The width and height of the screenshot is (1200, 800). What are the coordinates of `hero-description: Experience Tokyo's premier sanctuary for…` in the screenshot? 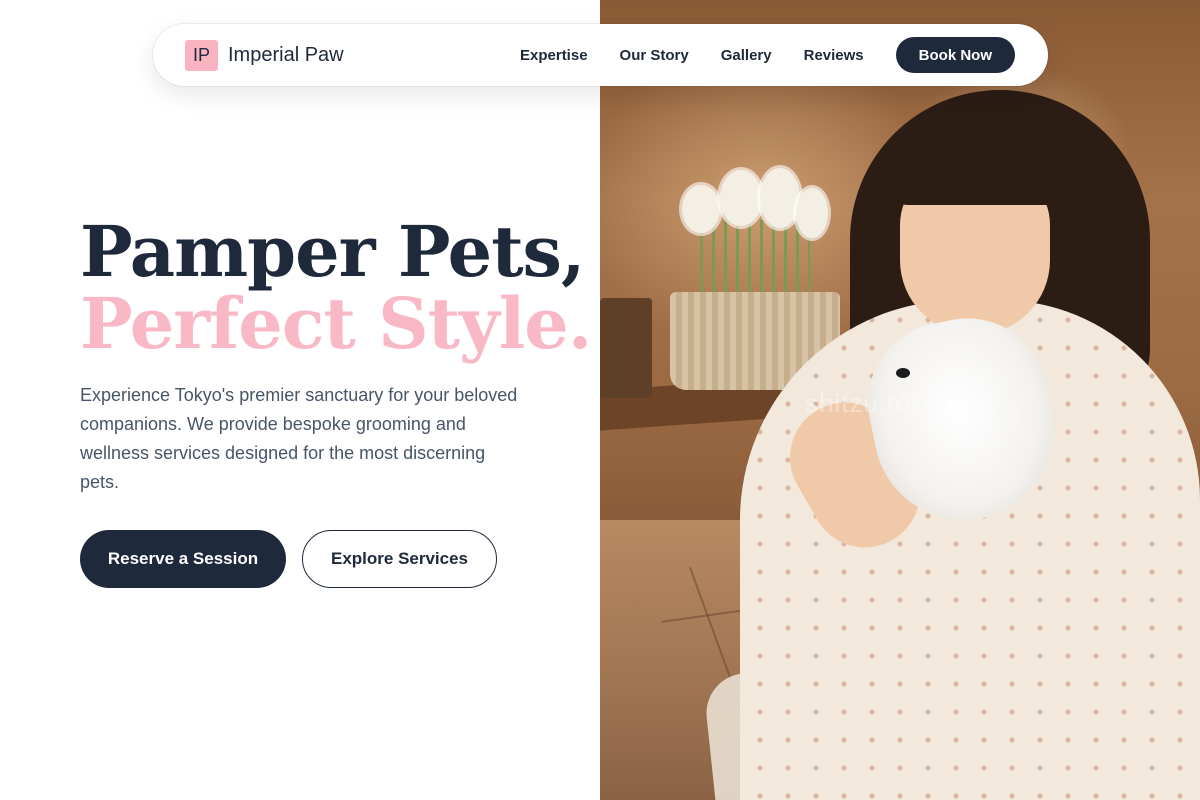 It's located at (299, 438).